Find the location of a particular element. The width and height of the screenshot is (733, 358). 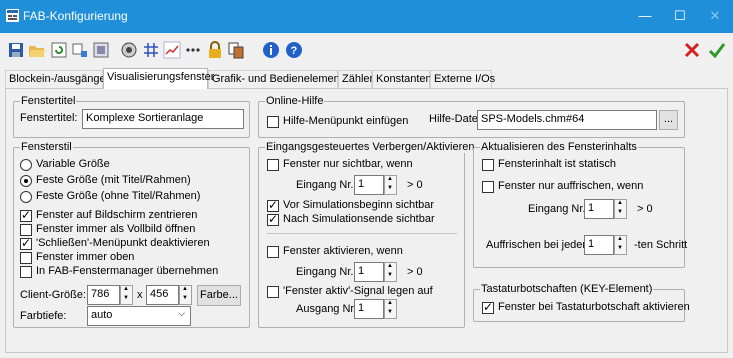

vor-simulation-checkbox is located at coordinates (273, 205).